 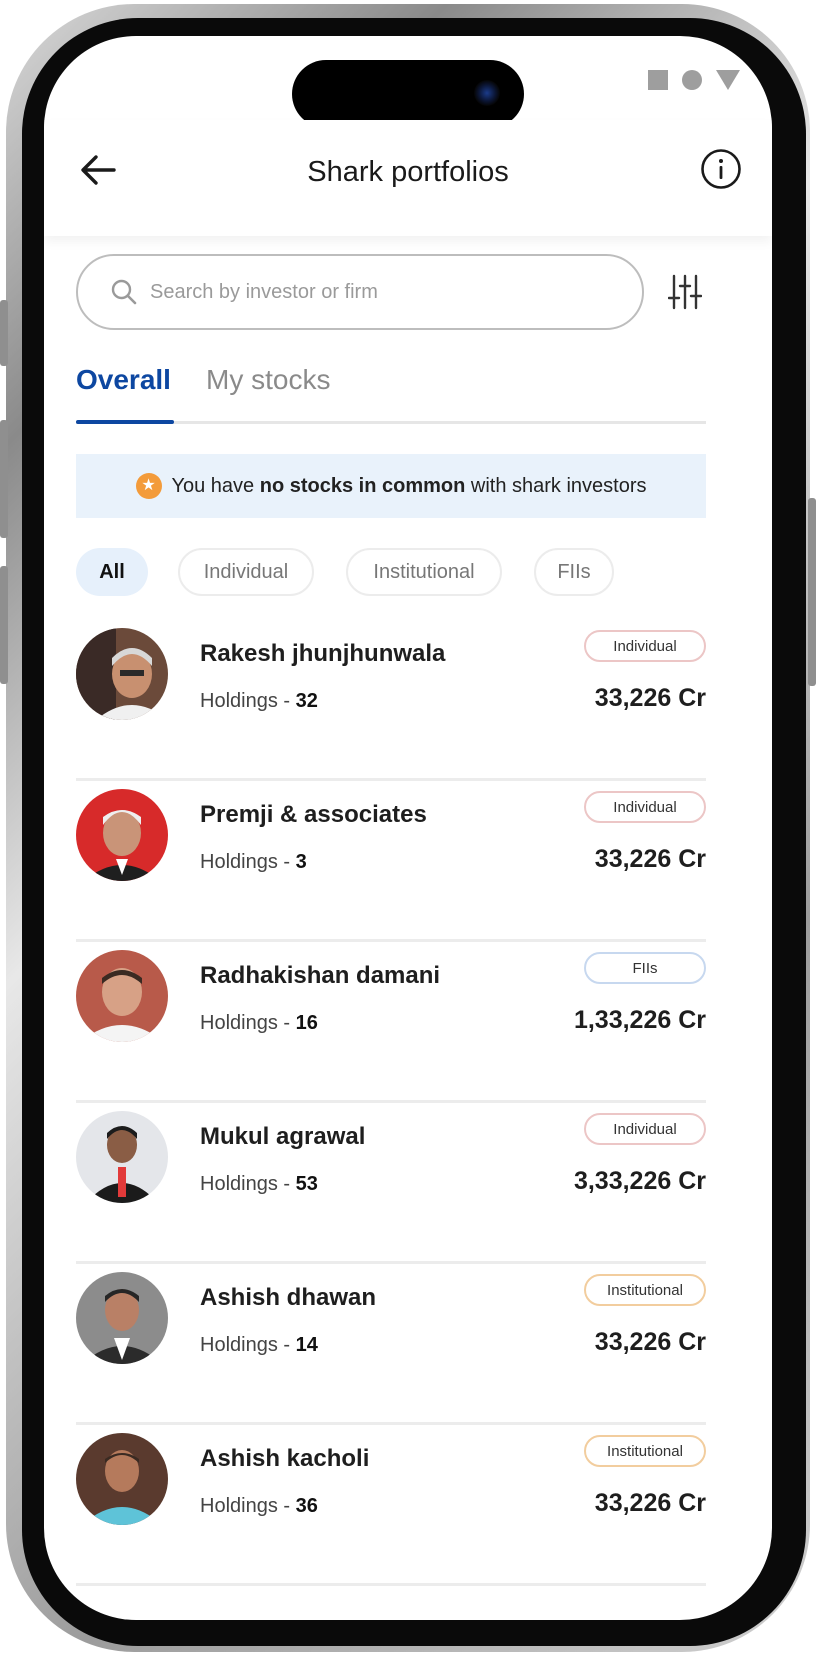 I want to click on info-icon, so click(x=721, y=169).